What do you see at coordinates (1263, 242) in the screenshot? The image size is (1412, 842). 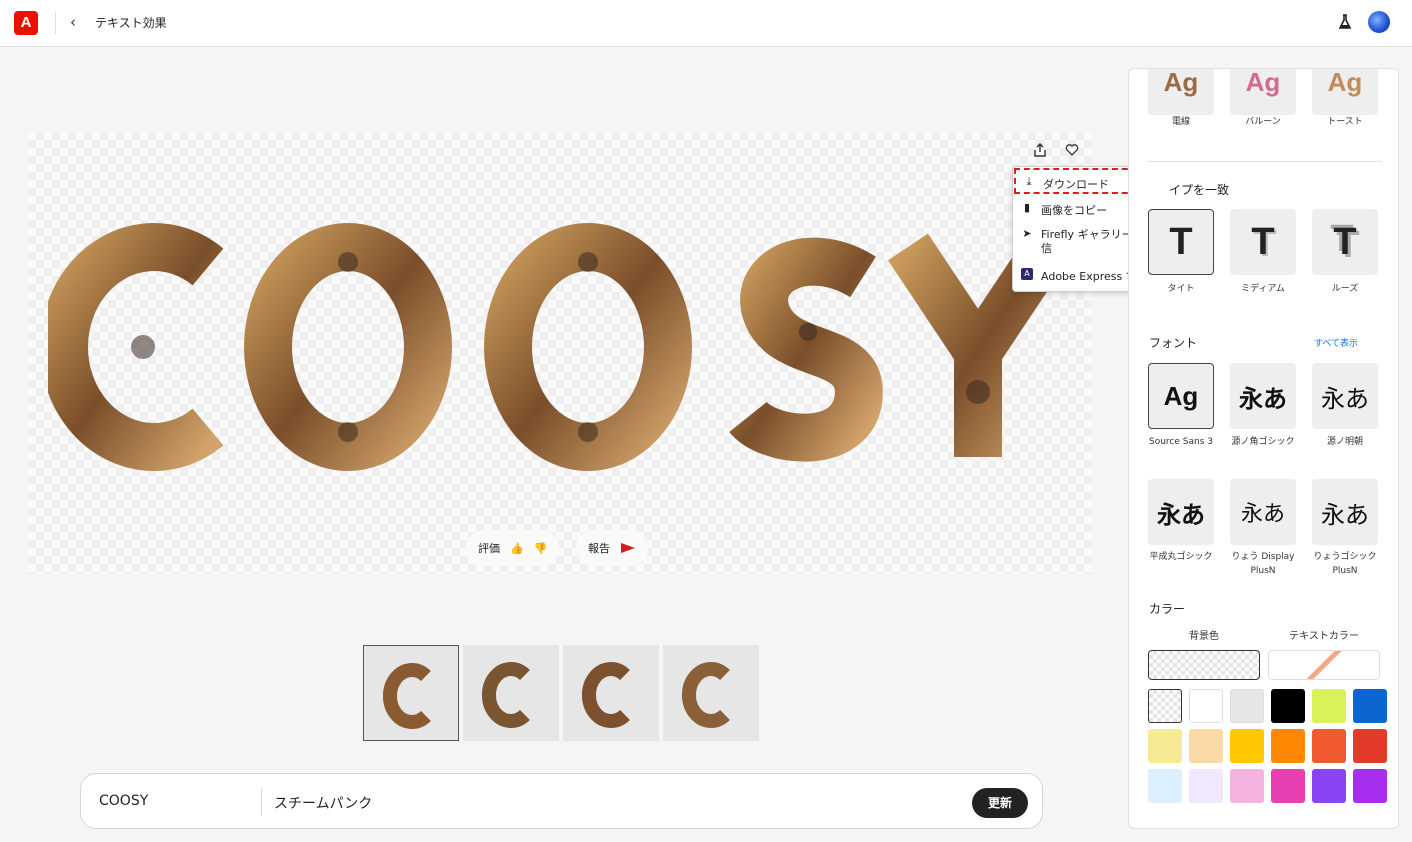 I see `match-medium: T` at bounding box center [1263, 242].